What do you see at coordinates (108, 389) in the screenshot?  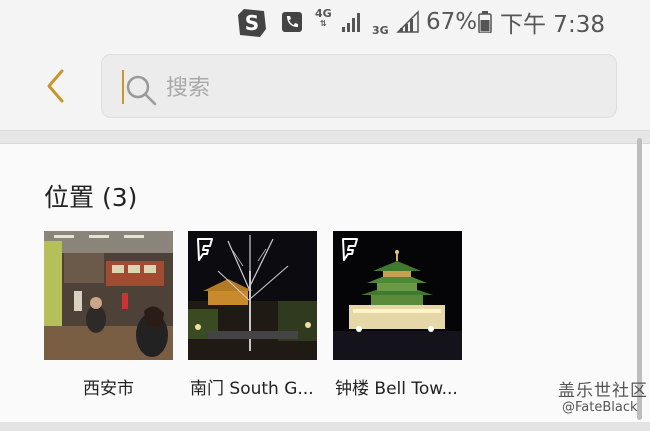 I see `location-label: 西安市` at bounding box center [108, 389].